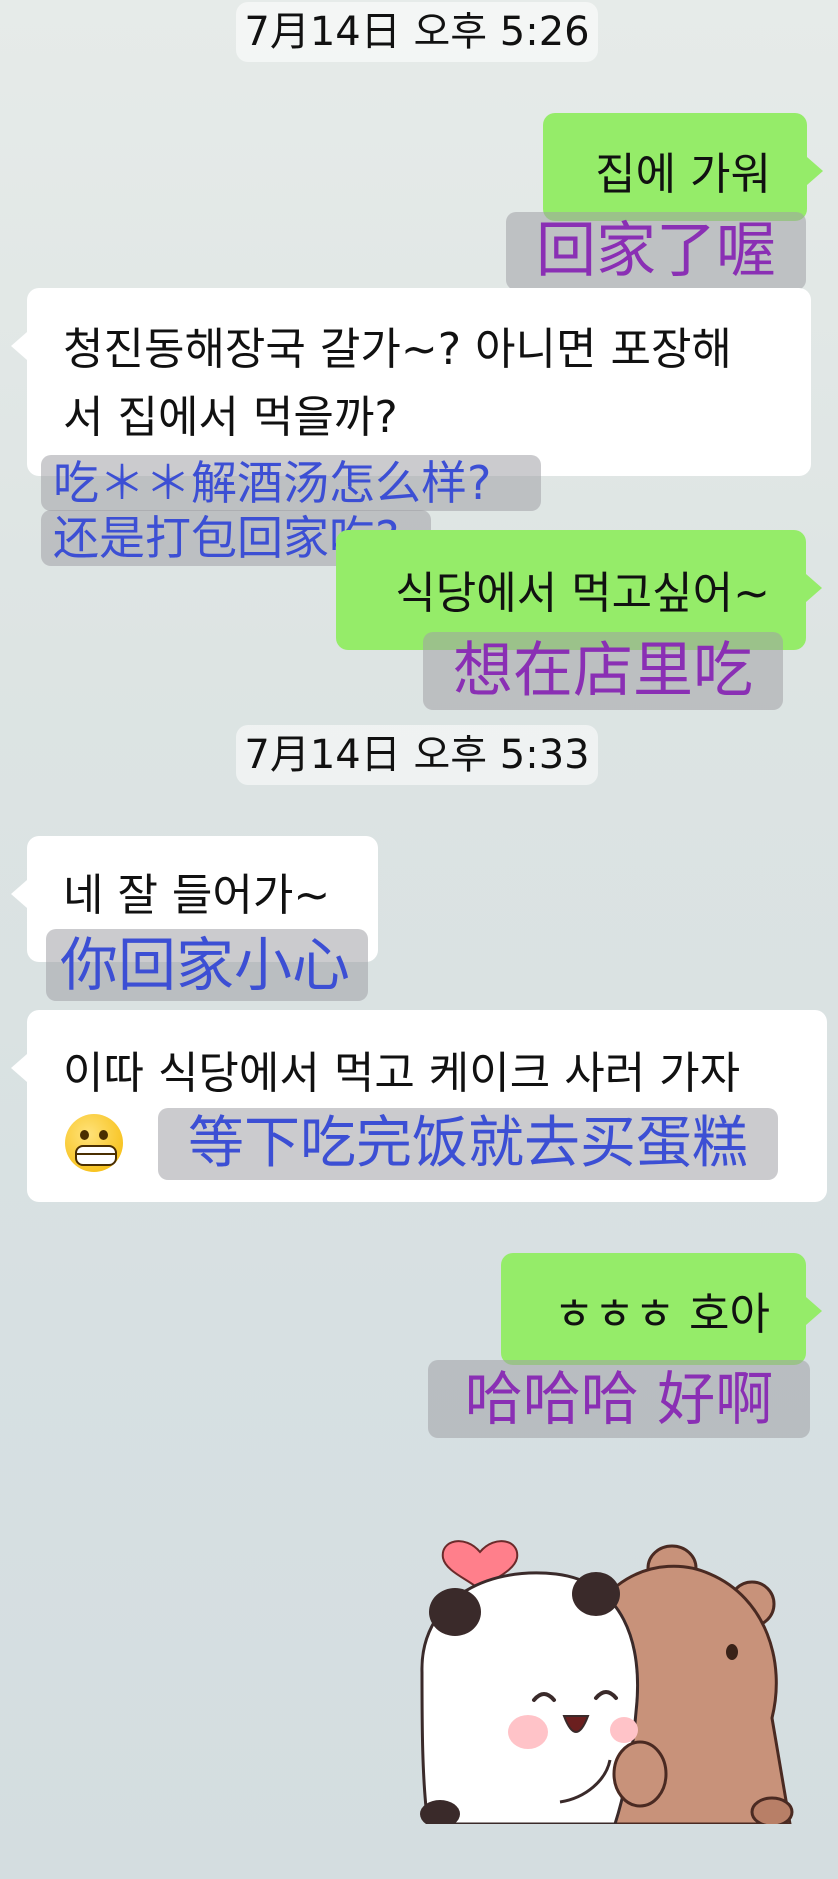 This screenshot has width=838, height=1879. Describe the element at coordinates (291, 483) in the screenshot. I see `translation-text: 吃＊＊解酒汤怎么样?` at that location.